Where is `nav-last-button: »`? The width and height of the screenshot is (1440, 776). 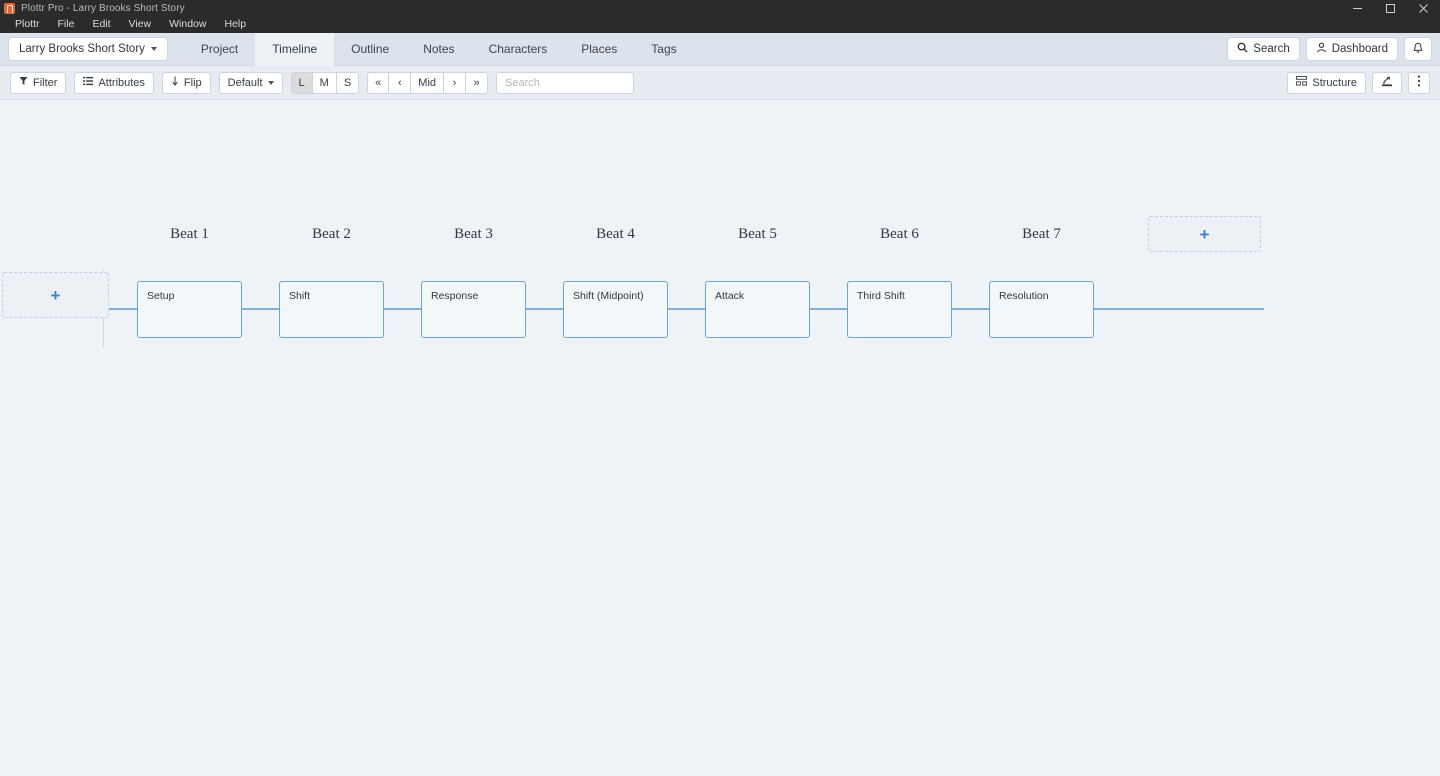 nav-last-button: » is located at coordinates (477, 82).